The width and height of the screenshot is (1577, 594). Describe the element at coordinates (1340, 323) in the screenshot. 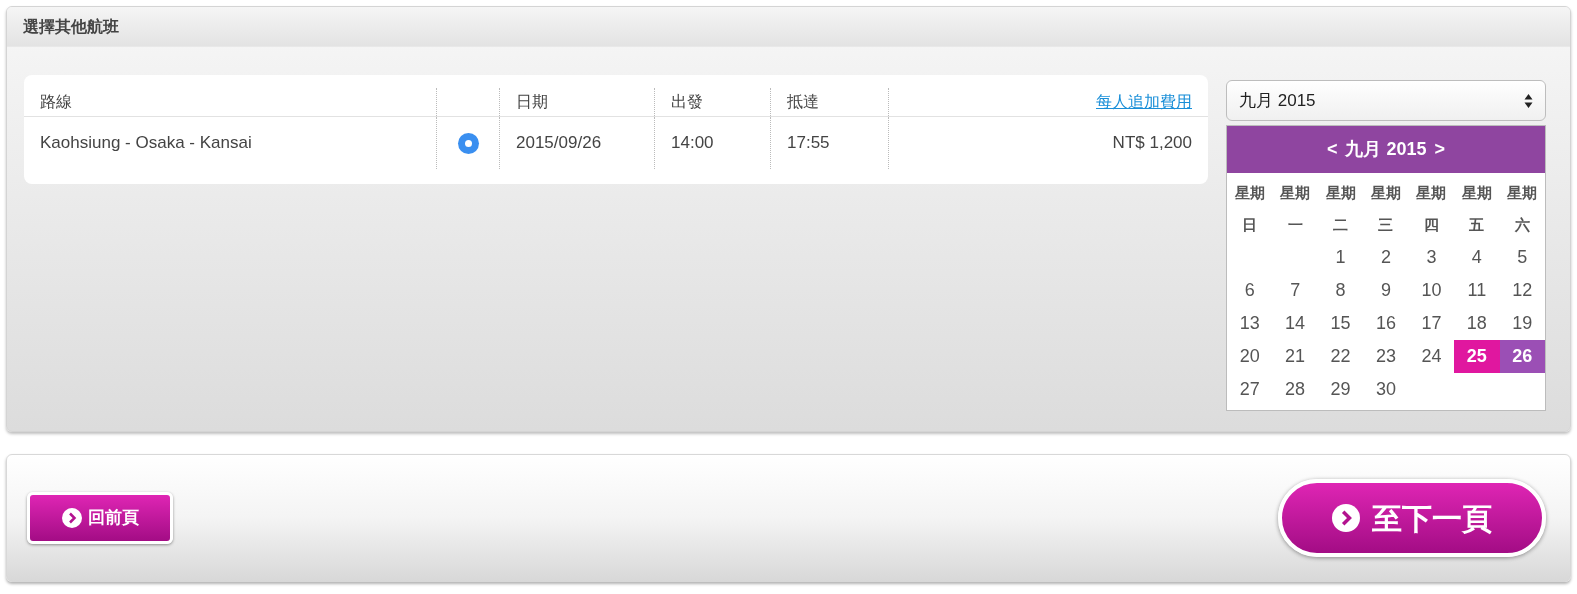

I see `calendar-day: 15` at that location.